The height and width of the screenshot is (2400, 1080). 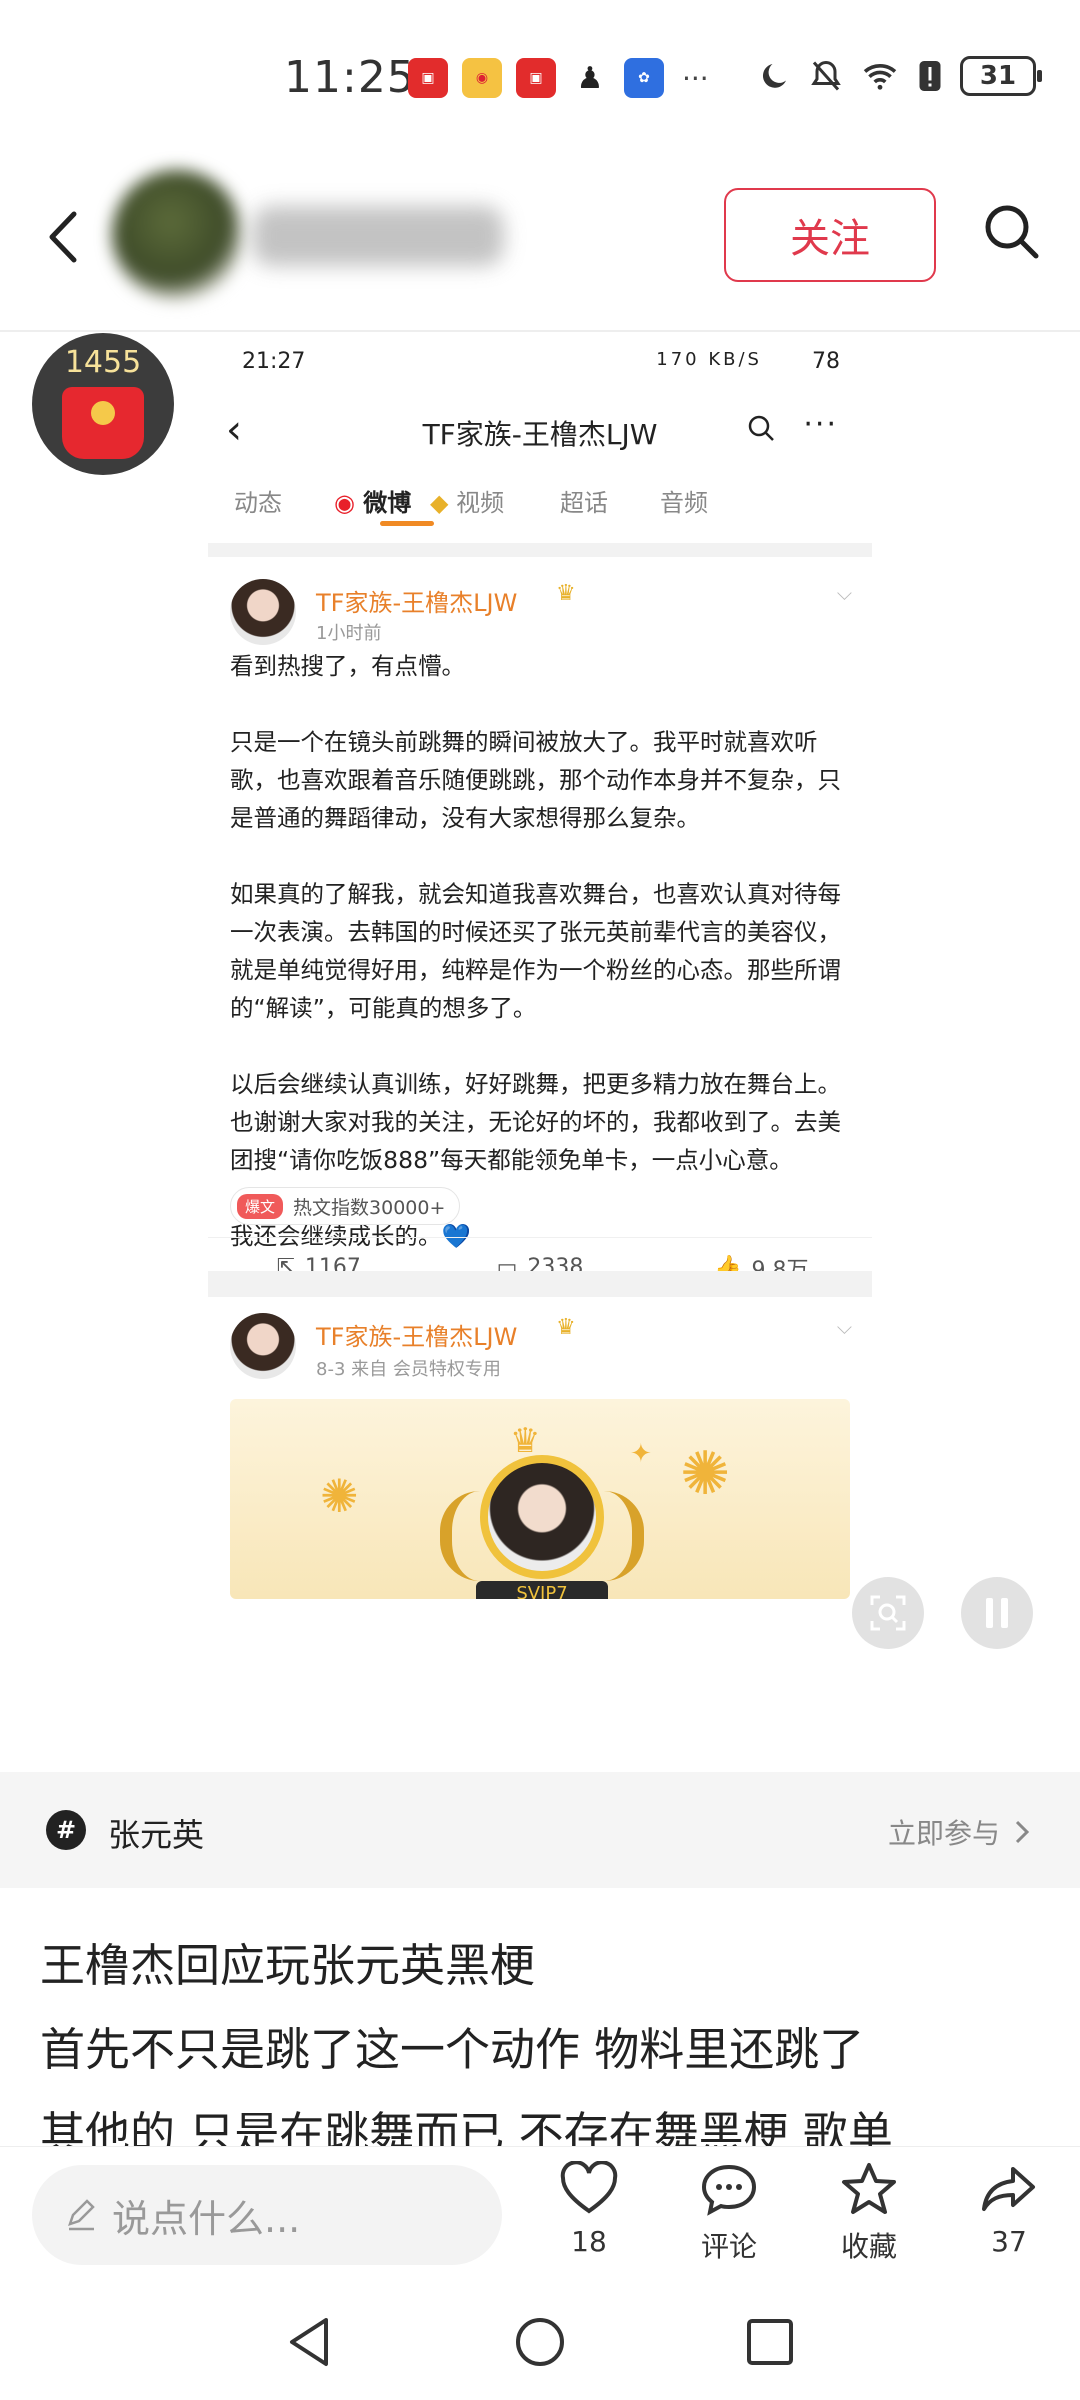 What do you see at coordinates (1008, 2189) in the screenshot?
I see `share-arrow-icon` at bounding box center [1008, 2189].